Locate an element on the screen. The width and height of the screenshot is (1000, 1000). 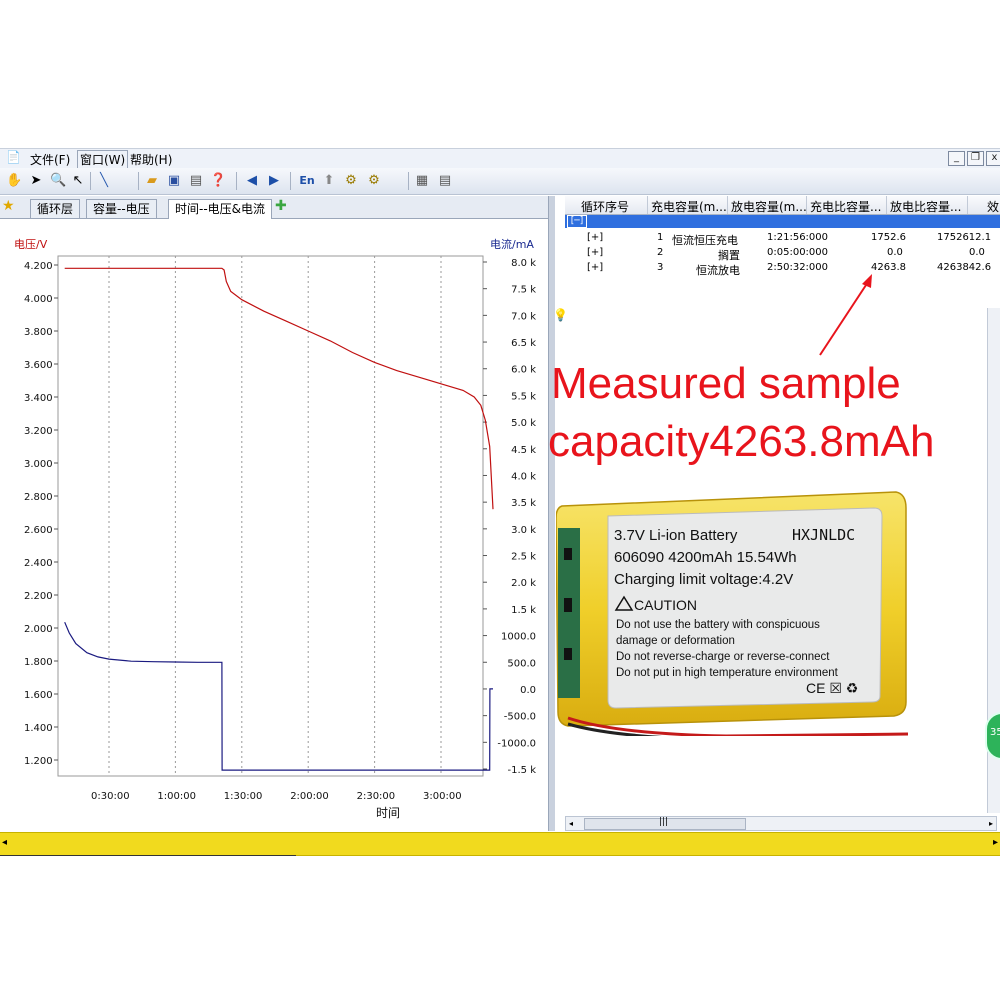
annotation-line-2: capacity4263.8mAh is located at coordinates (741, 441).